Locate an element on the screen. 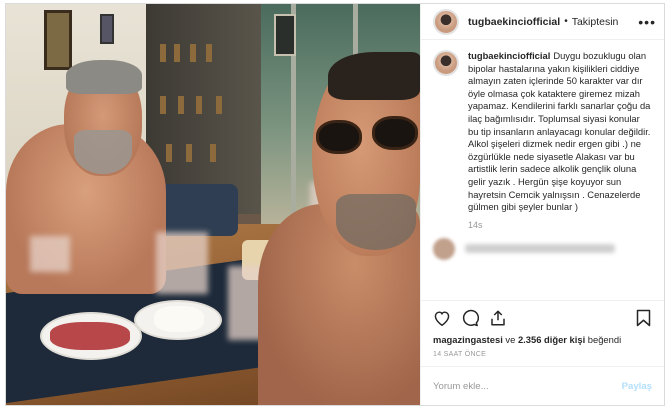  portrait-frame is located at coordinates (285, 35).